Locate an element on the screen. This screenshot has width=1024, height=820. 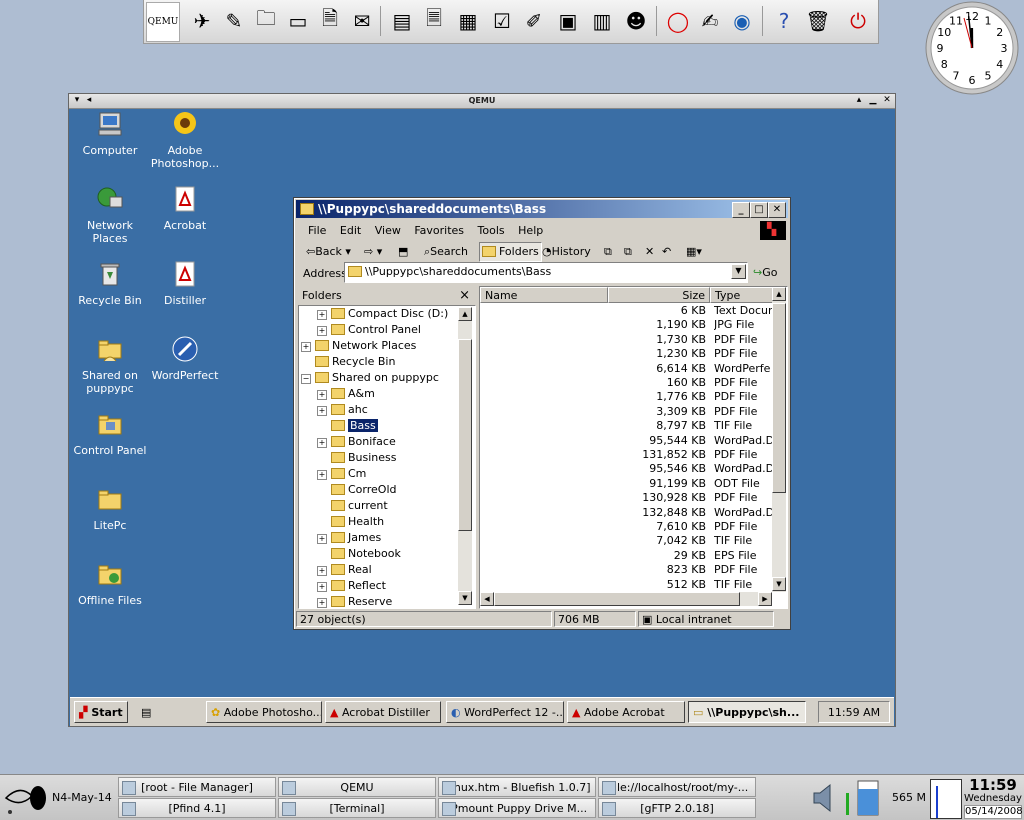
document-edit-icon: 🗎 is located at coordinates (330, 21).